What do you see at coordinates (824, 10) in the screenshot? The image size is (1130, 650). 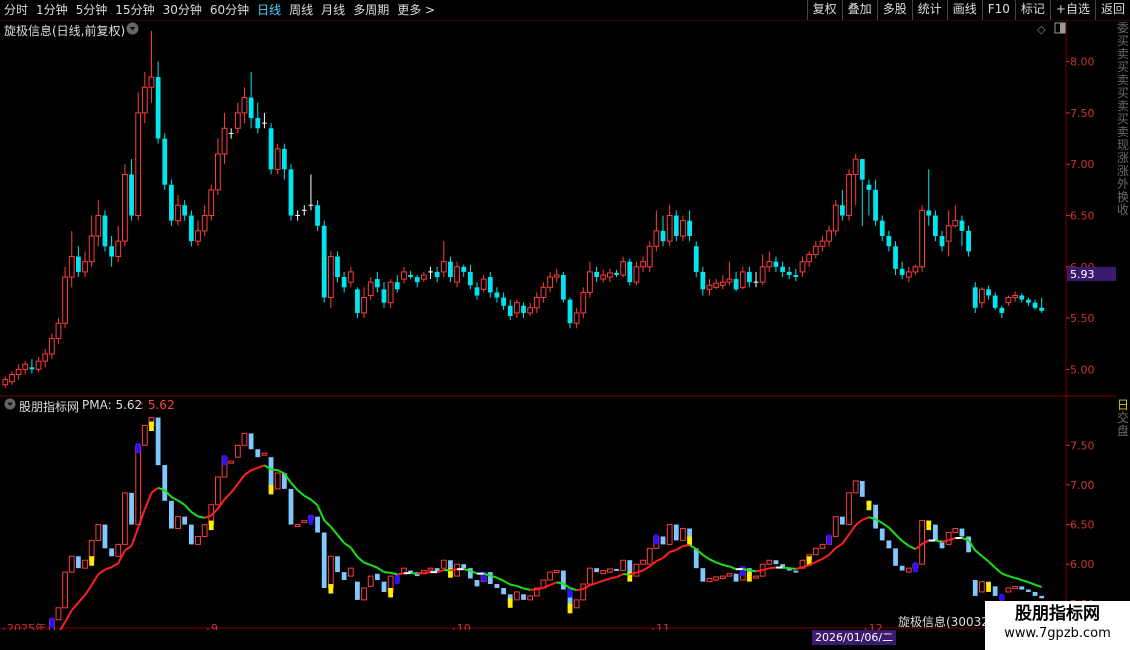 I see `toolbar-button-0: 复权` at bounding box center [824, 10].